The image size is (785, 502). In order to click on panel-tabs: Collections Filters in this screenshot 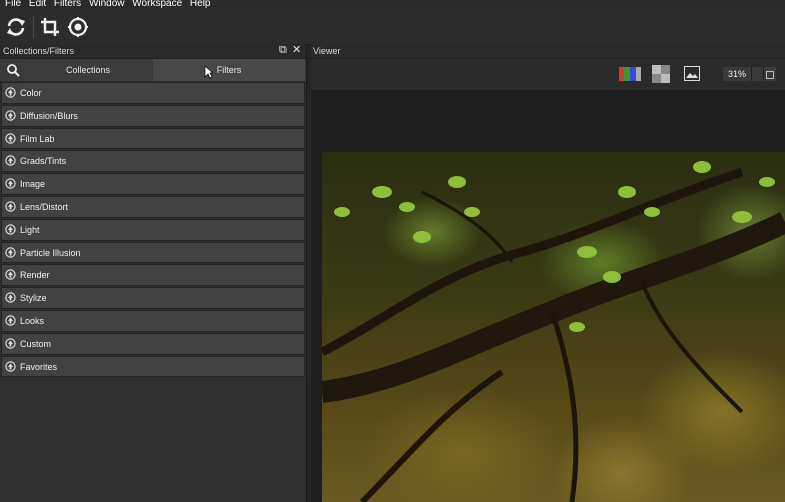, I will do `click(153, 69)`.